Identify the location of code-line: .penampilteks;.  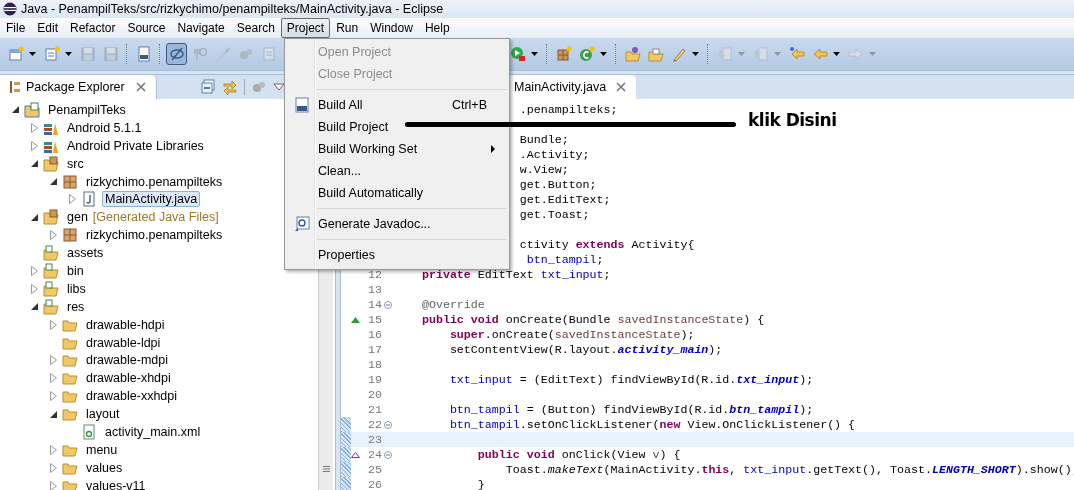
(568, 109).